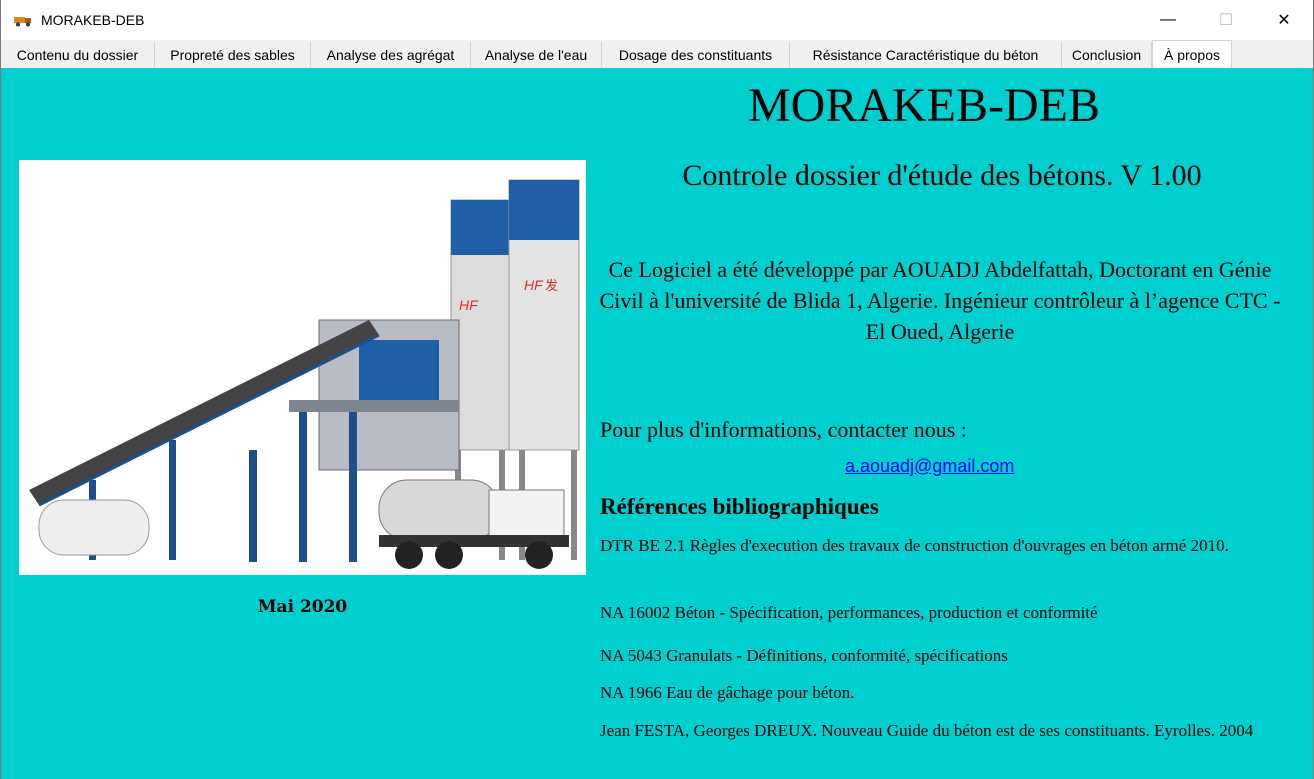 This screenshot has height=779, width=1314. What do you see at coordinates (551, 286) in the screenshot?
I see `silo-marking-symbol: 发` at bounding box center [551, 286].